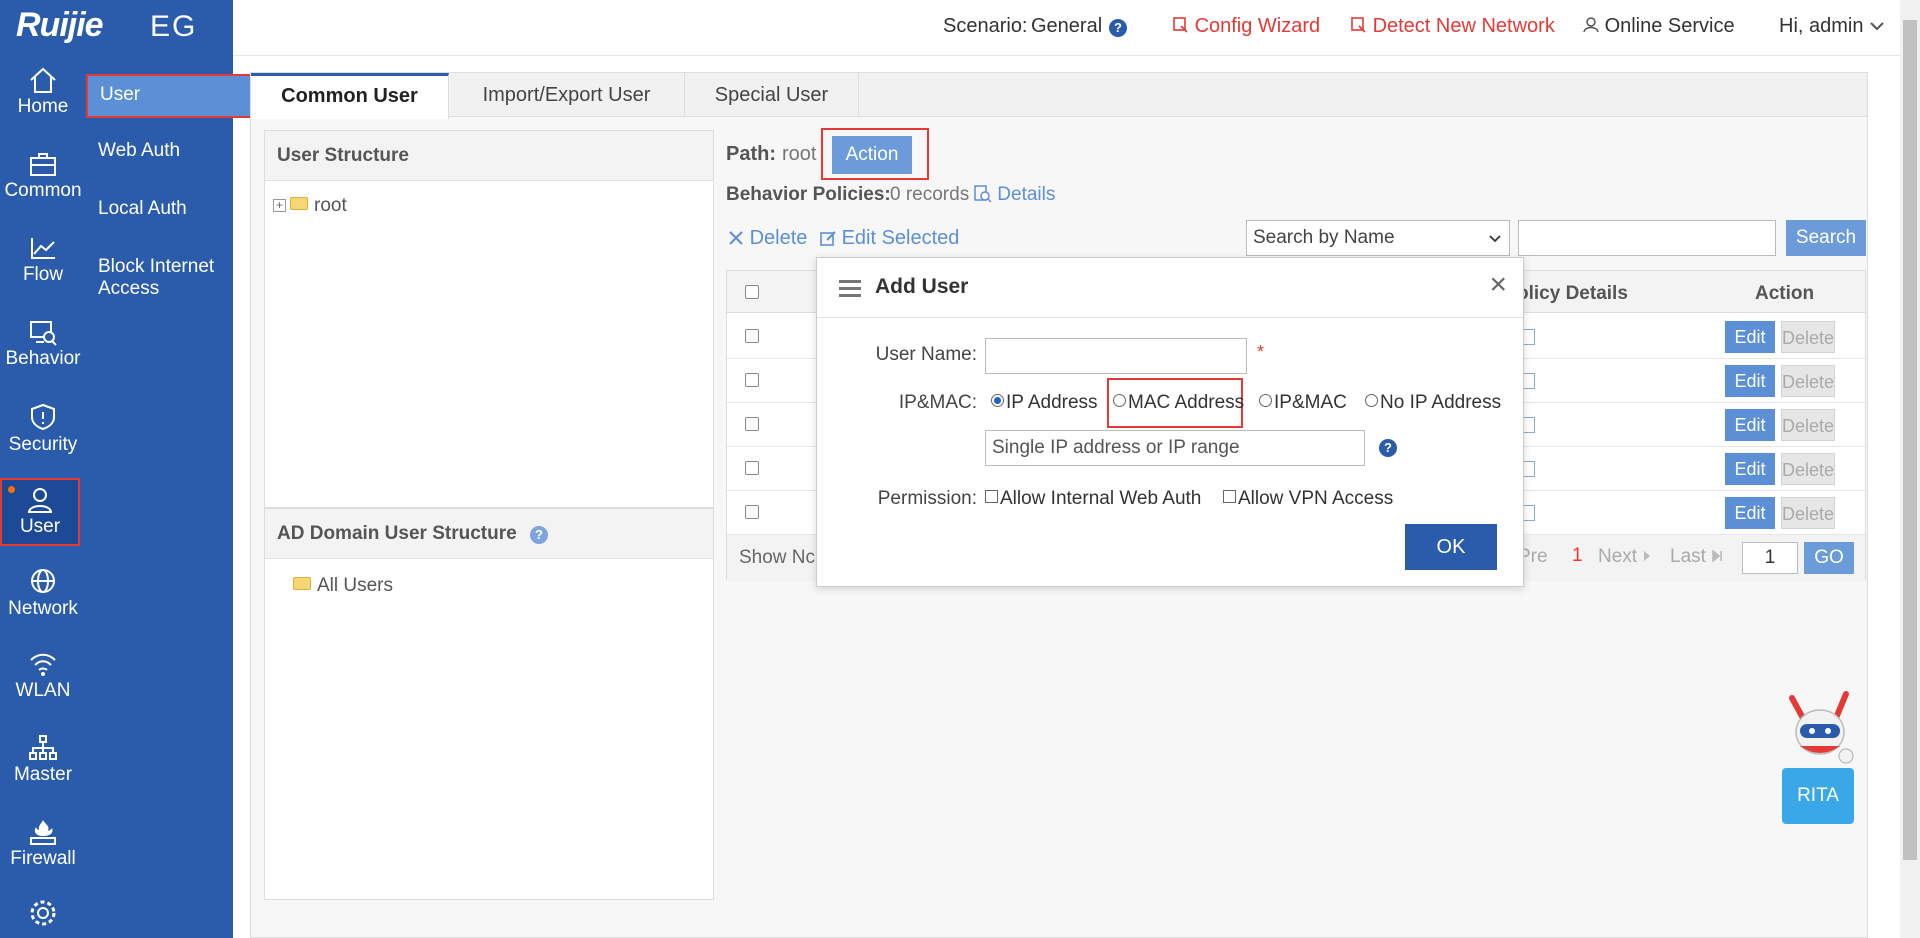 This screenshot has width=1920, height=938. Describe the element at coordinates (489, 534) in the screenshot. I see `ad-structure-title: AD Domain User Structure ?` at that location.